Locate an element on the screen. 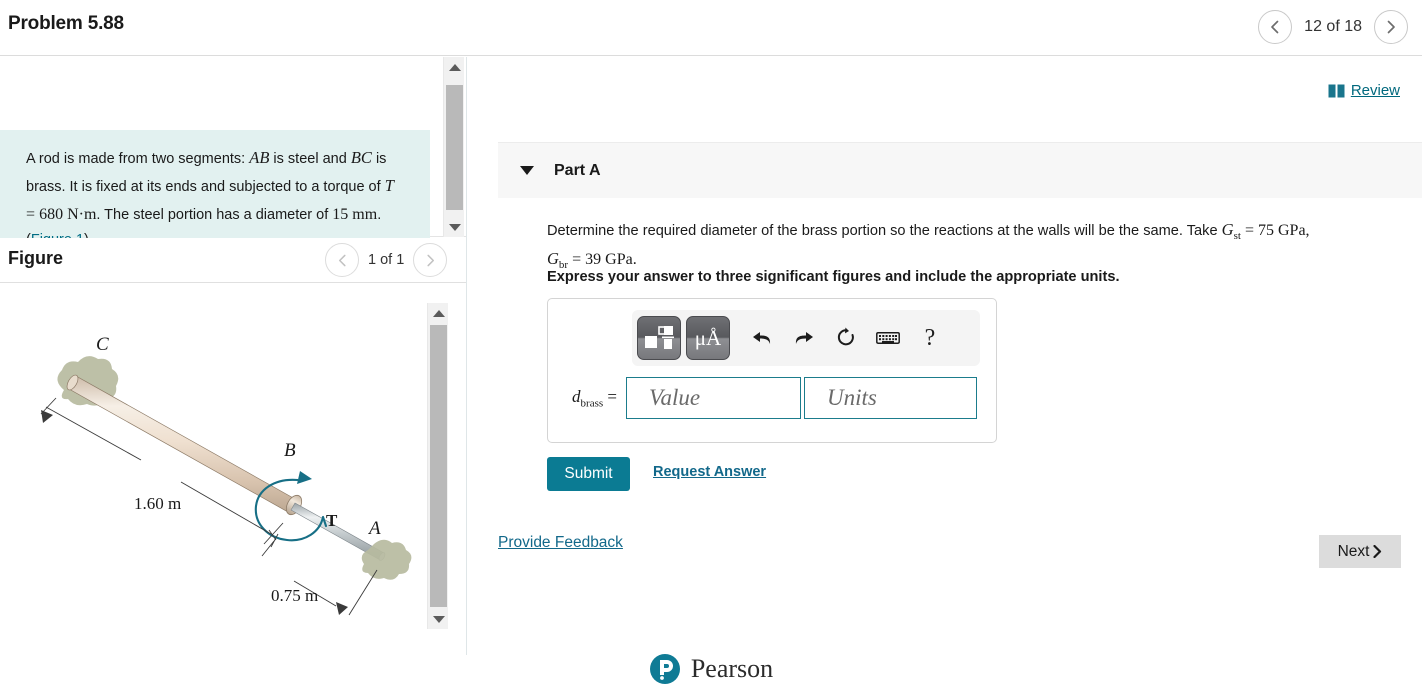 This screenshot has width=1422, height=692. next-button: Next is located at coordinates (1360, 551).